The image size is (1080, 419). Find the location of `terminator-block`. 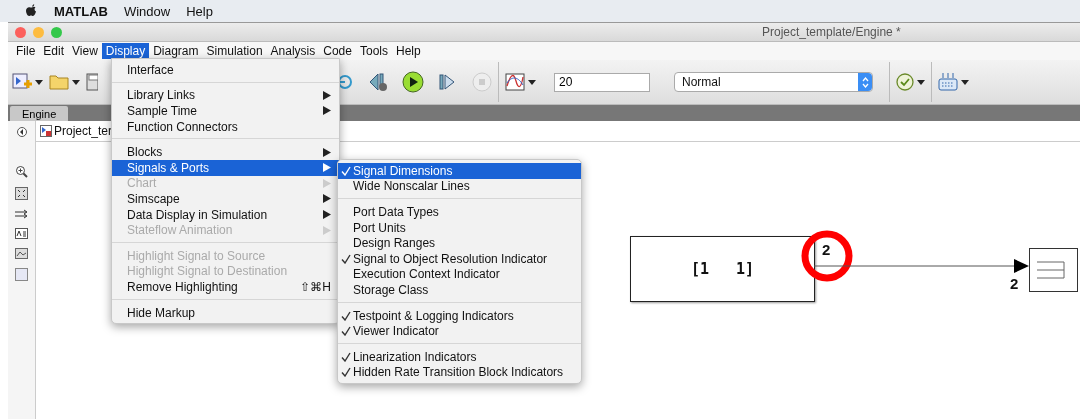

terminator-block is located at coordinates (1054, 270).